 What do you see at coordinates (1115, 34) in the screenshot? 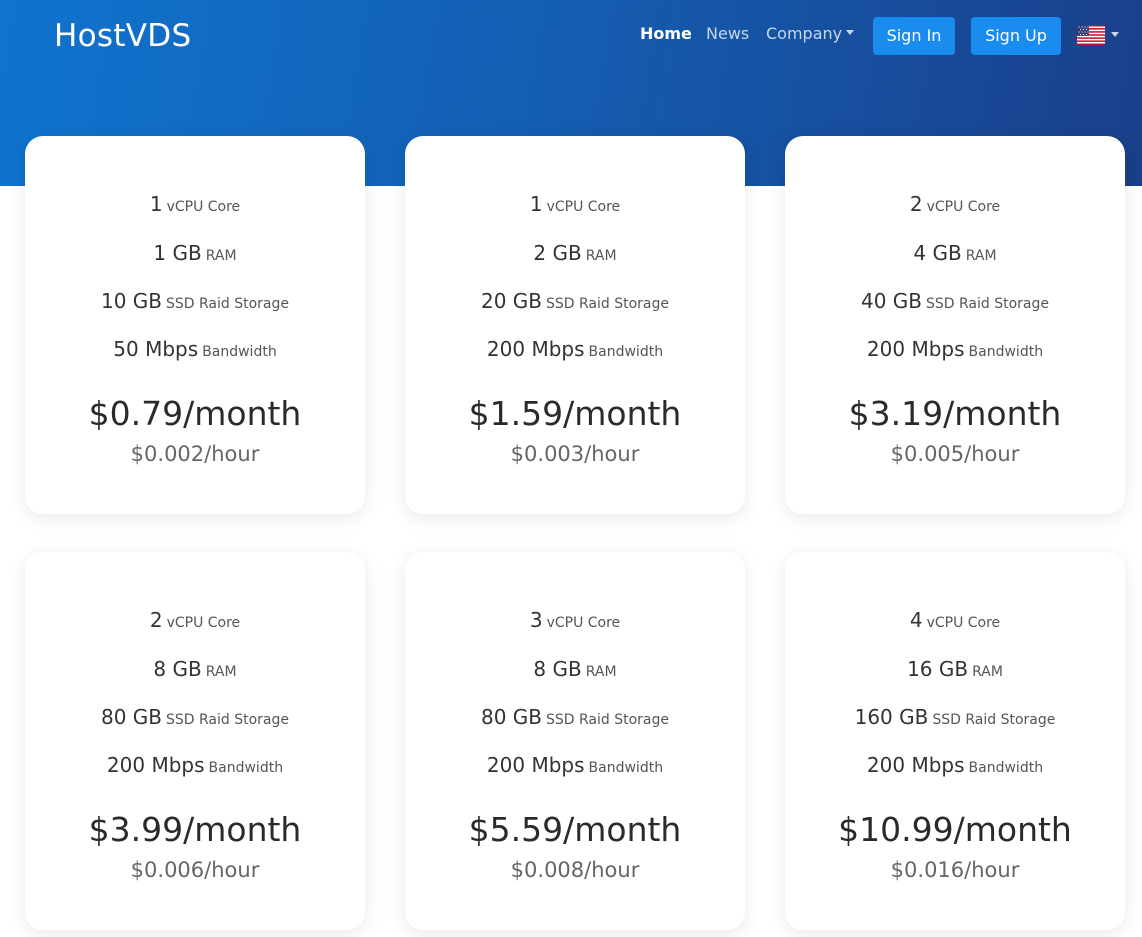
I see `language-chevron-down-icon` at bounding box center [1115, 34].